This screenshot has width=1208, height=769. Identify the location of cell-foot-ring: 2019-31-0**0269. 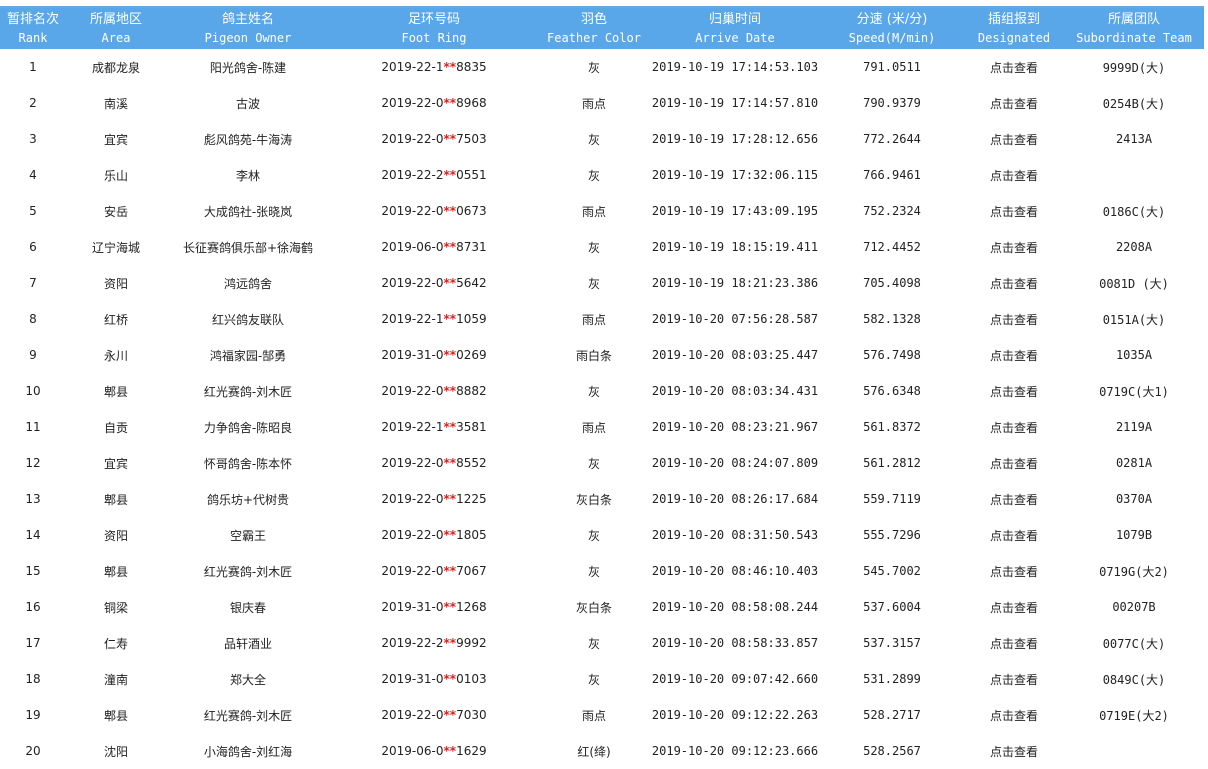
(434, 355).